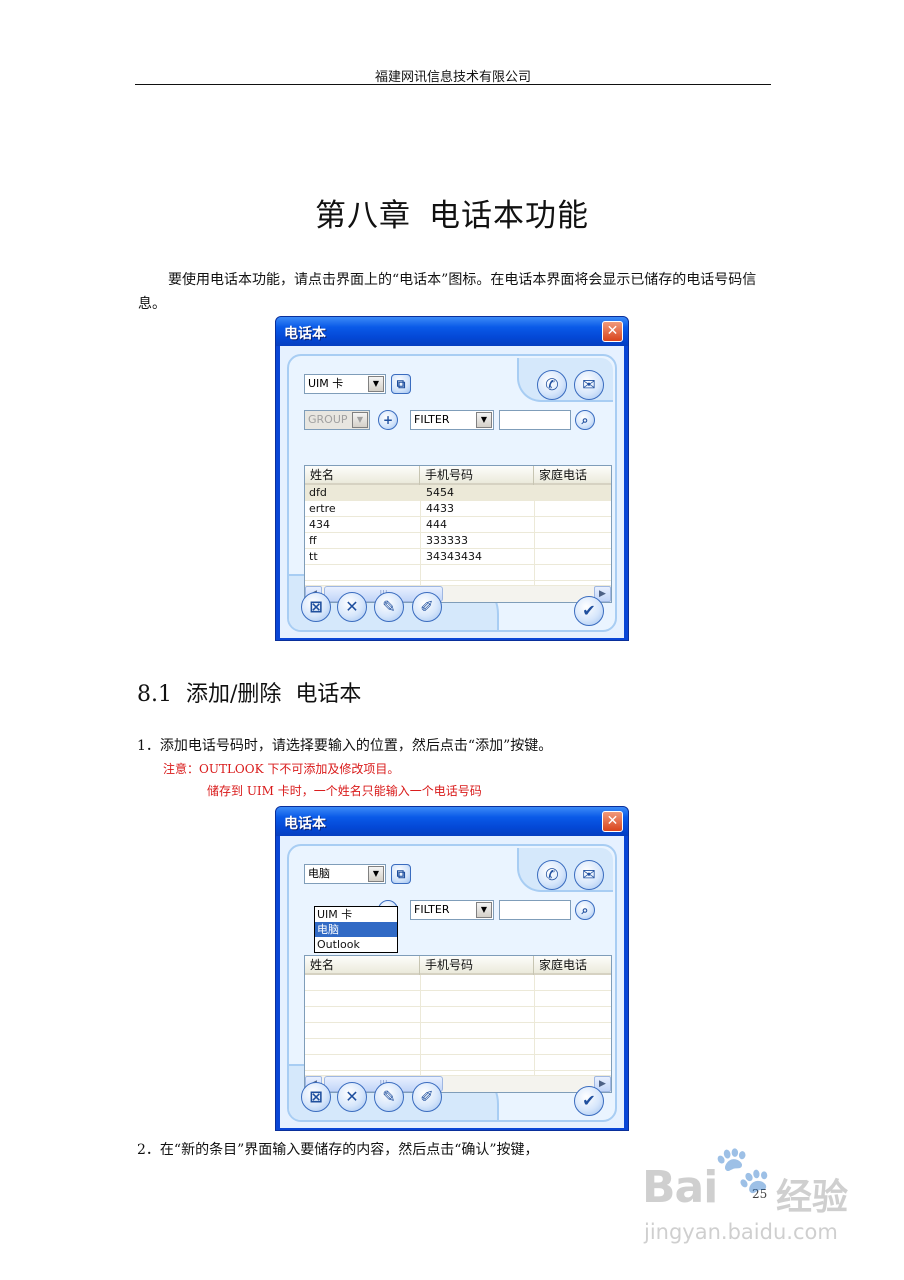 Image resolution: width=904 pixels, height=1280 pixels. I want to click on cell-name: dfd, so click(318, 492).